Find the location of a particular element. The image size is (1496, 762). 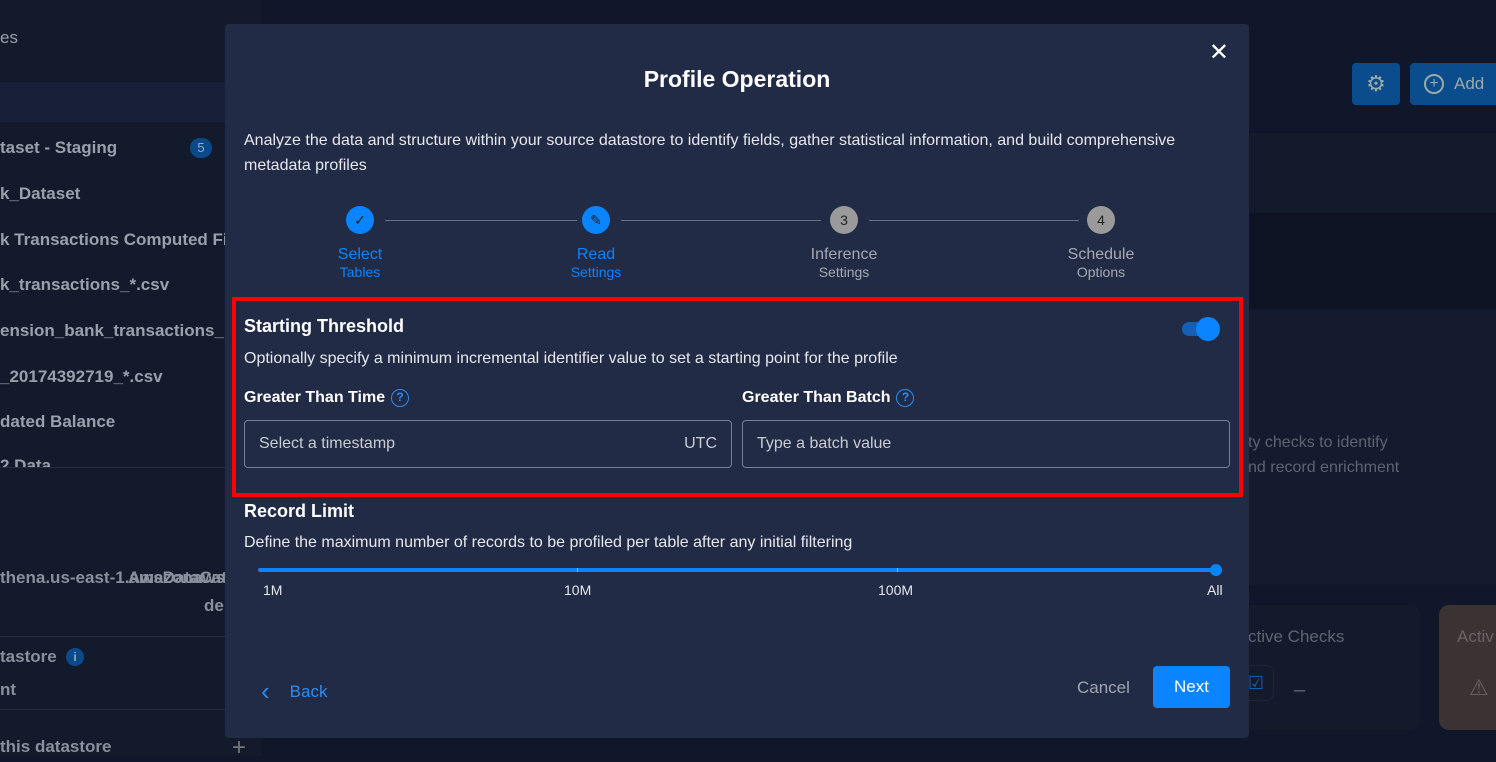

step-read-settings: ✎ Read Settings is located at coordinates (596, 243).